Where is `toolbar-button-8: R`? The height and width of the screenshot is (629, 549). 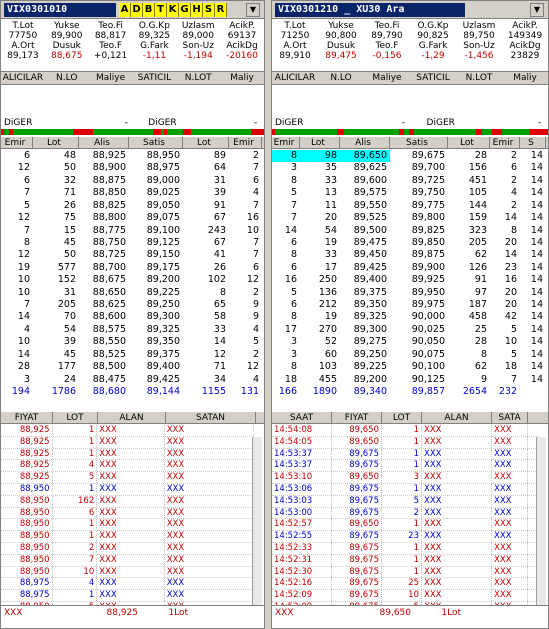
toolbar-button-8: R is located at coordinates (221, 10).